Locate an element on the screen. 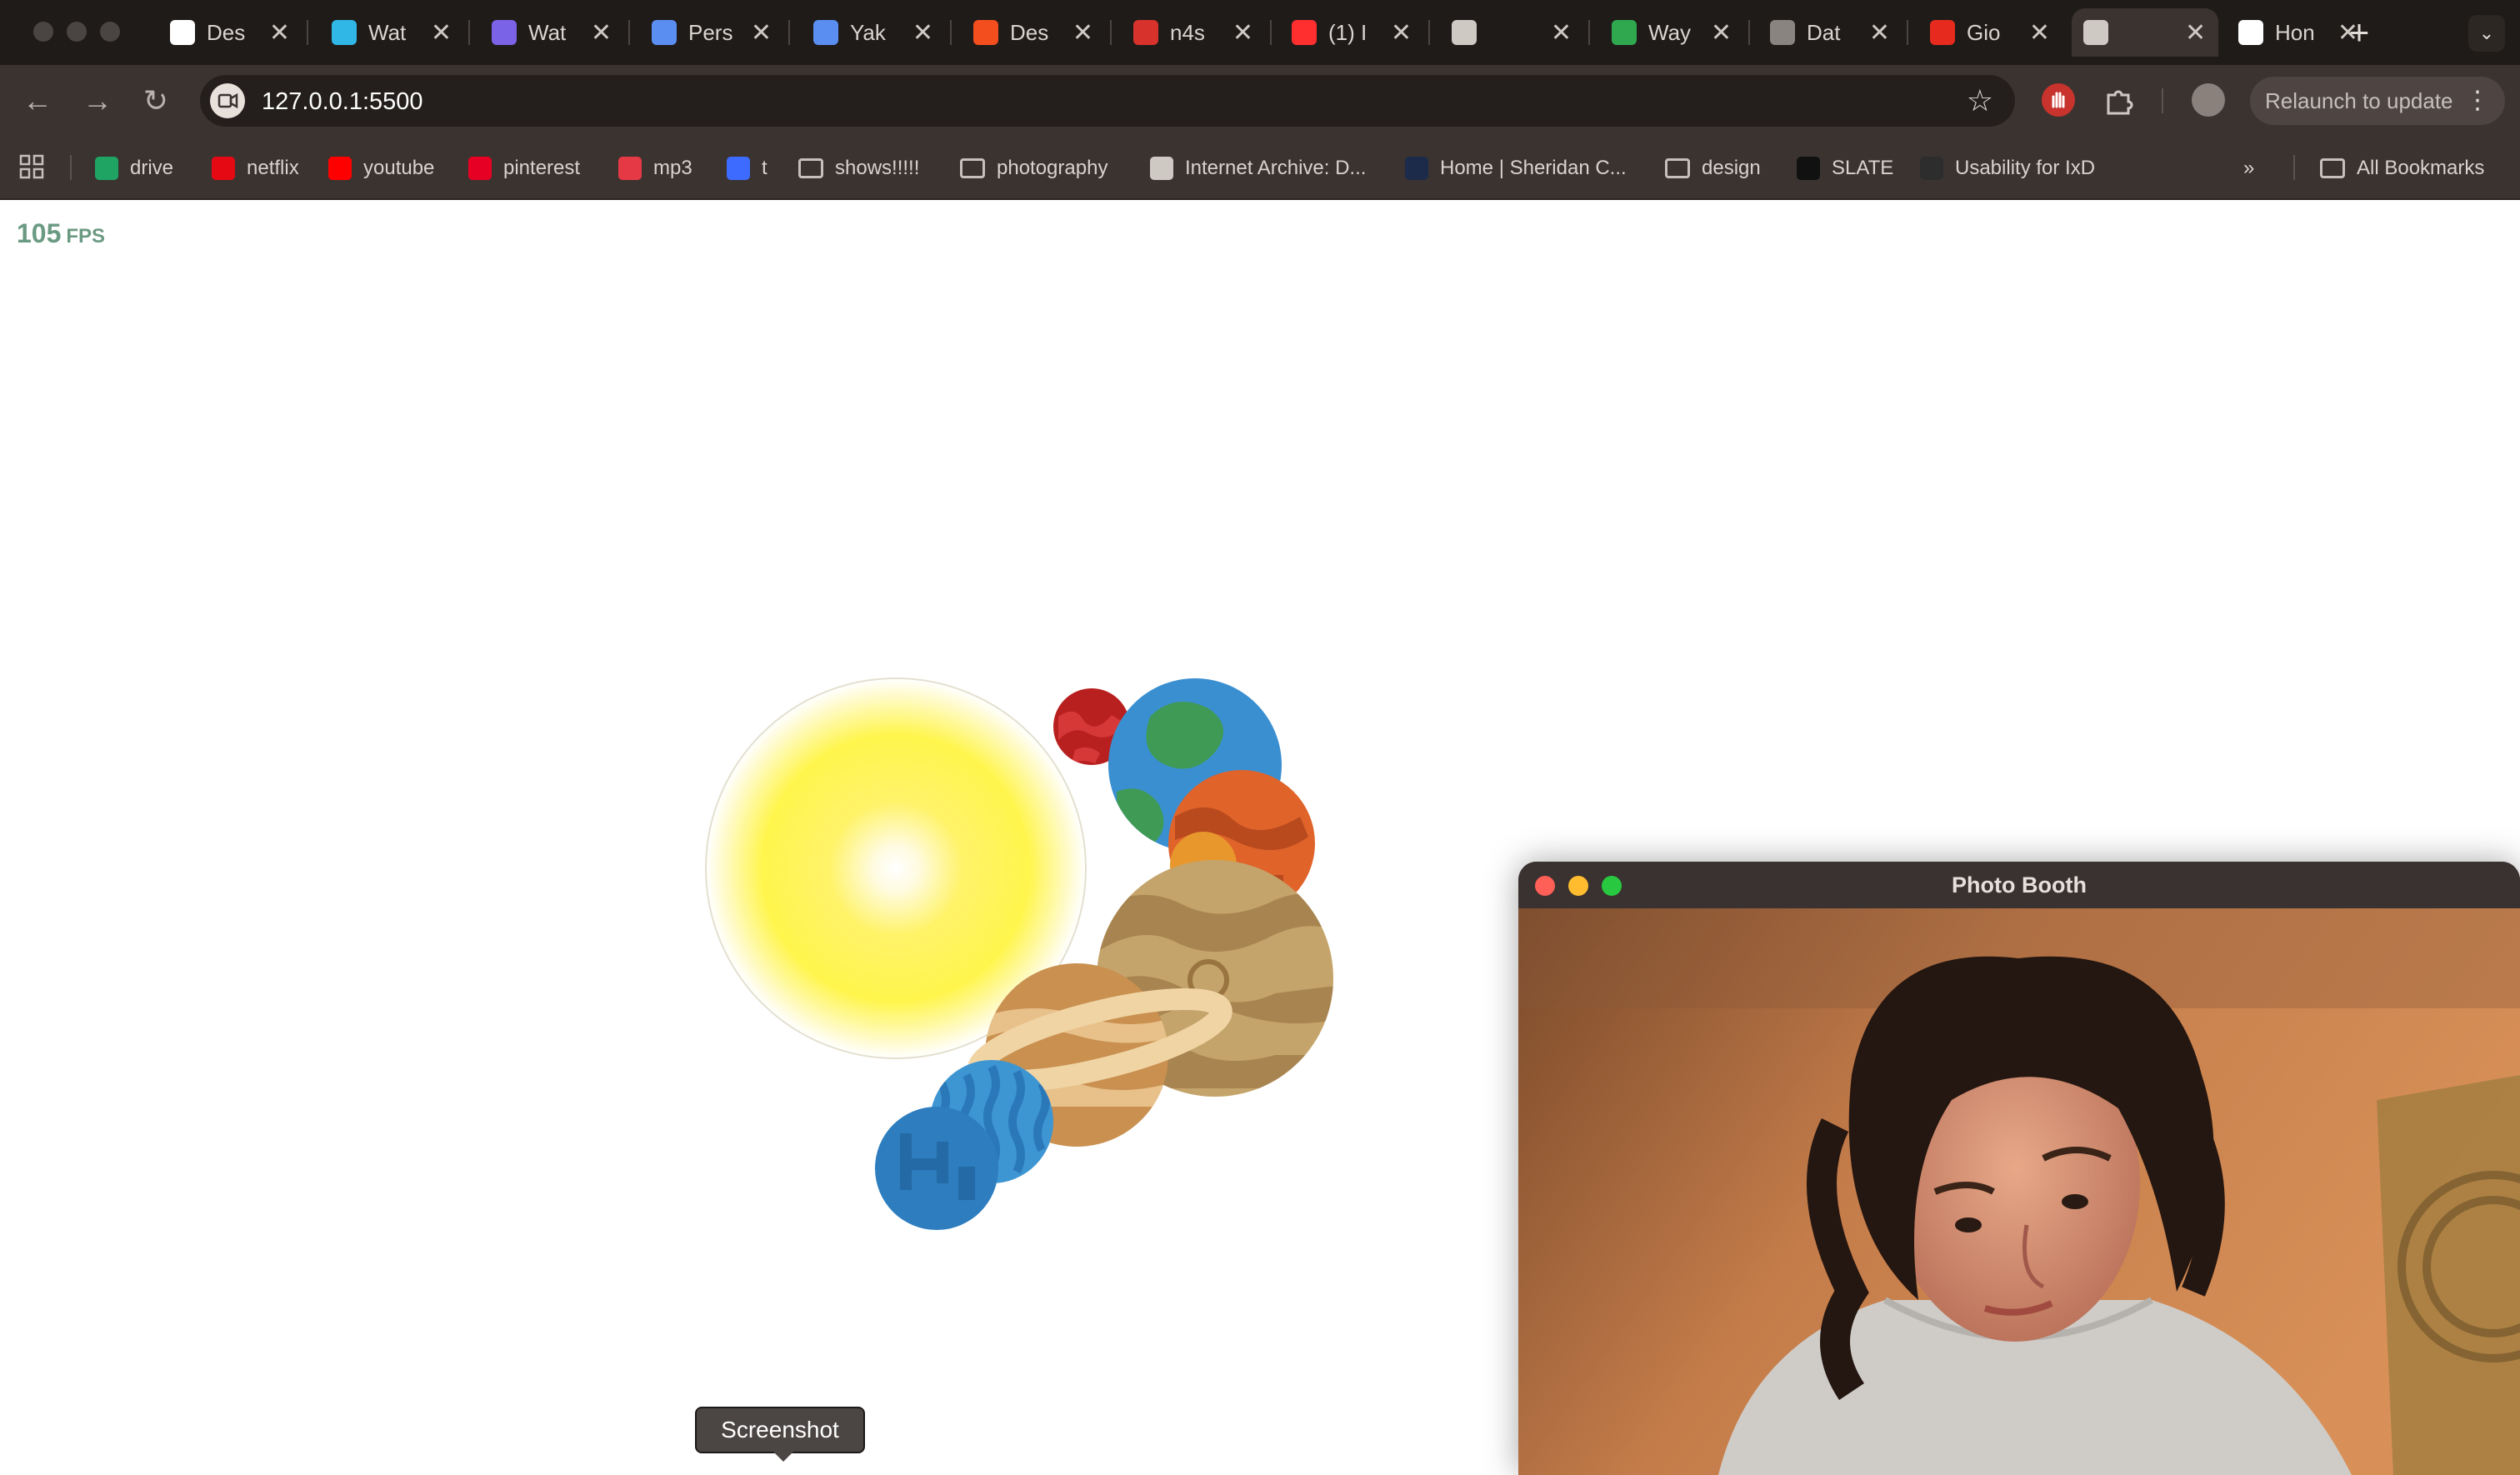 The width and height of the screenshot is (2520, 1475). photo-booth-title: Photo Booth is located at coordinates (2020, 885).